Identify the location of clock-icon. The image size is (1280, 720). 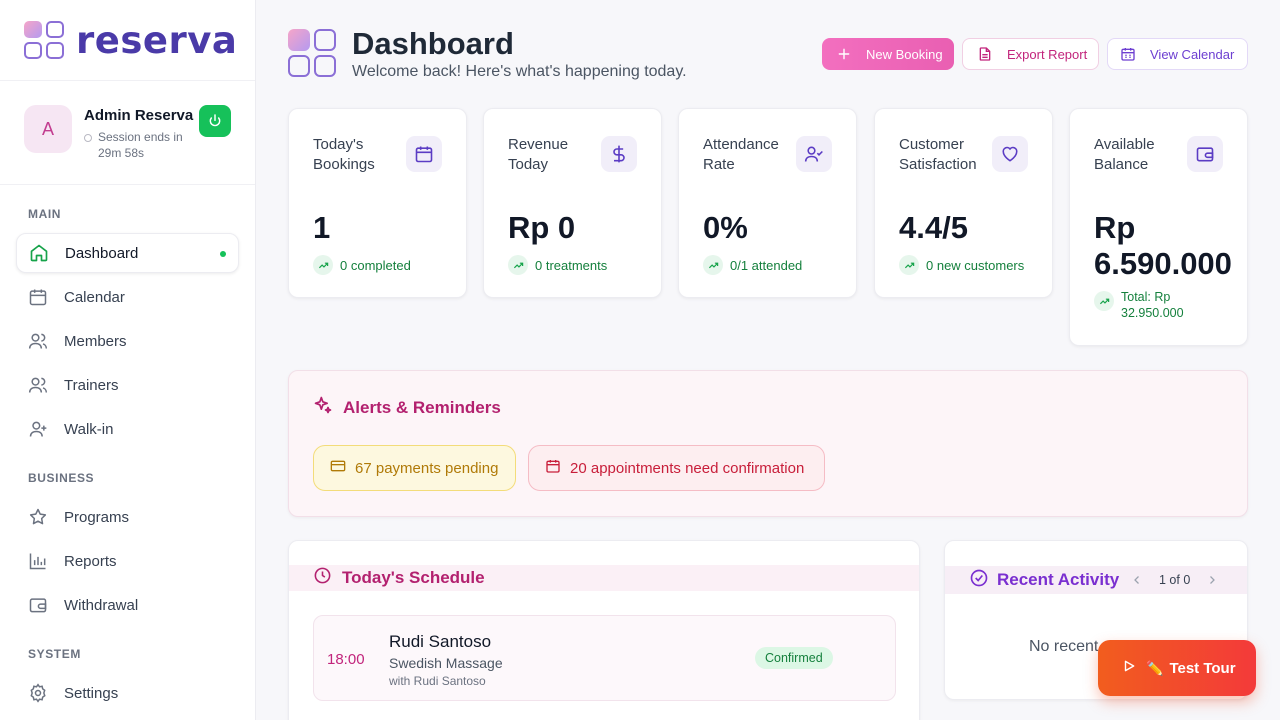
(322, 578).